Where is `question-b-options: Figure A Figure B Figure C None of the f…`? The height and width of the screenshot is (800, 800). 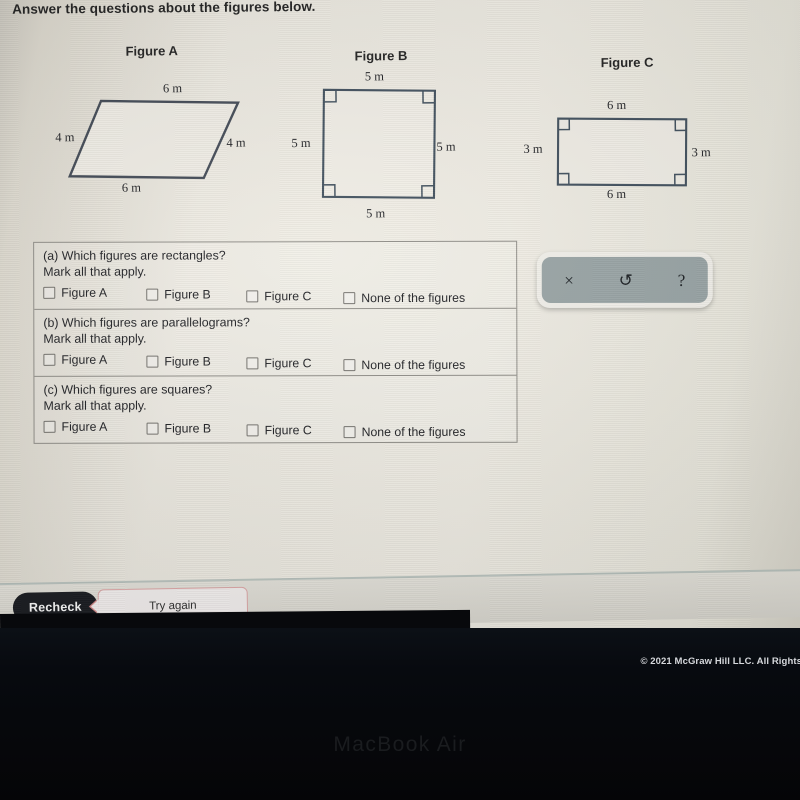
question-b-options: Figure A Figure B Figure C None of the f… is located at coordinates (275, 362).